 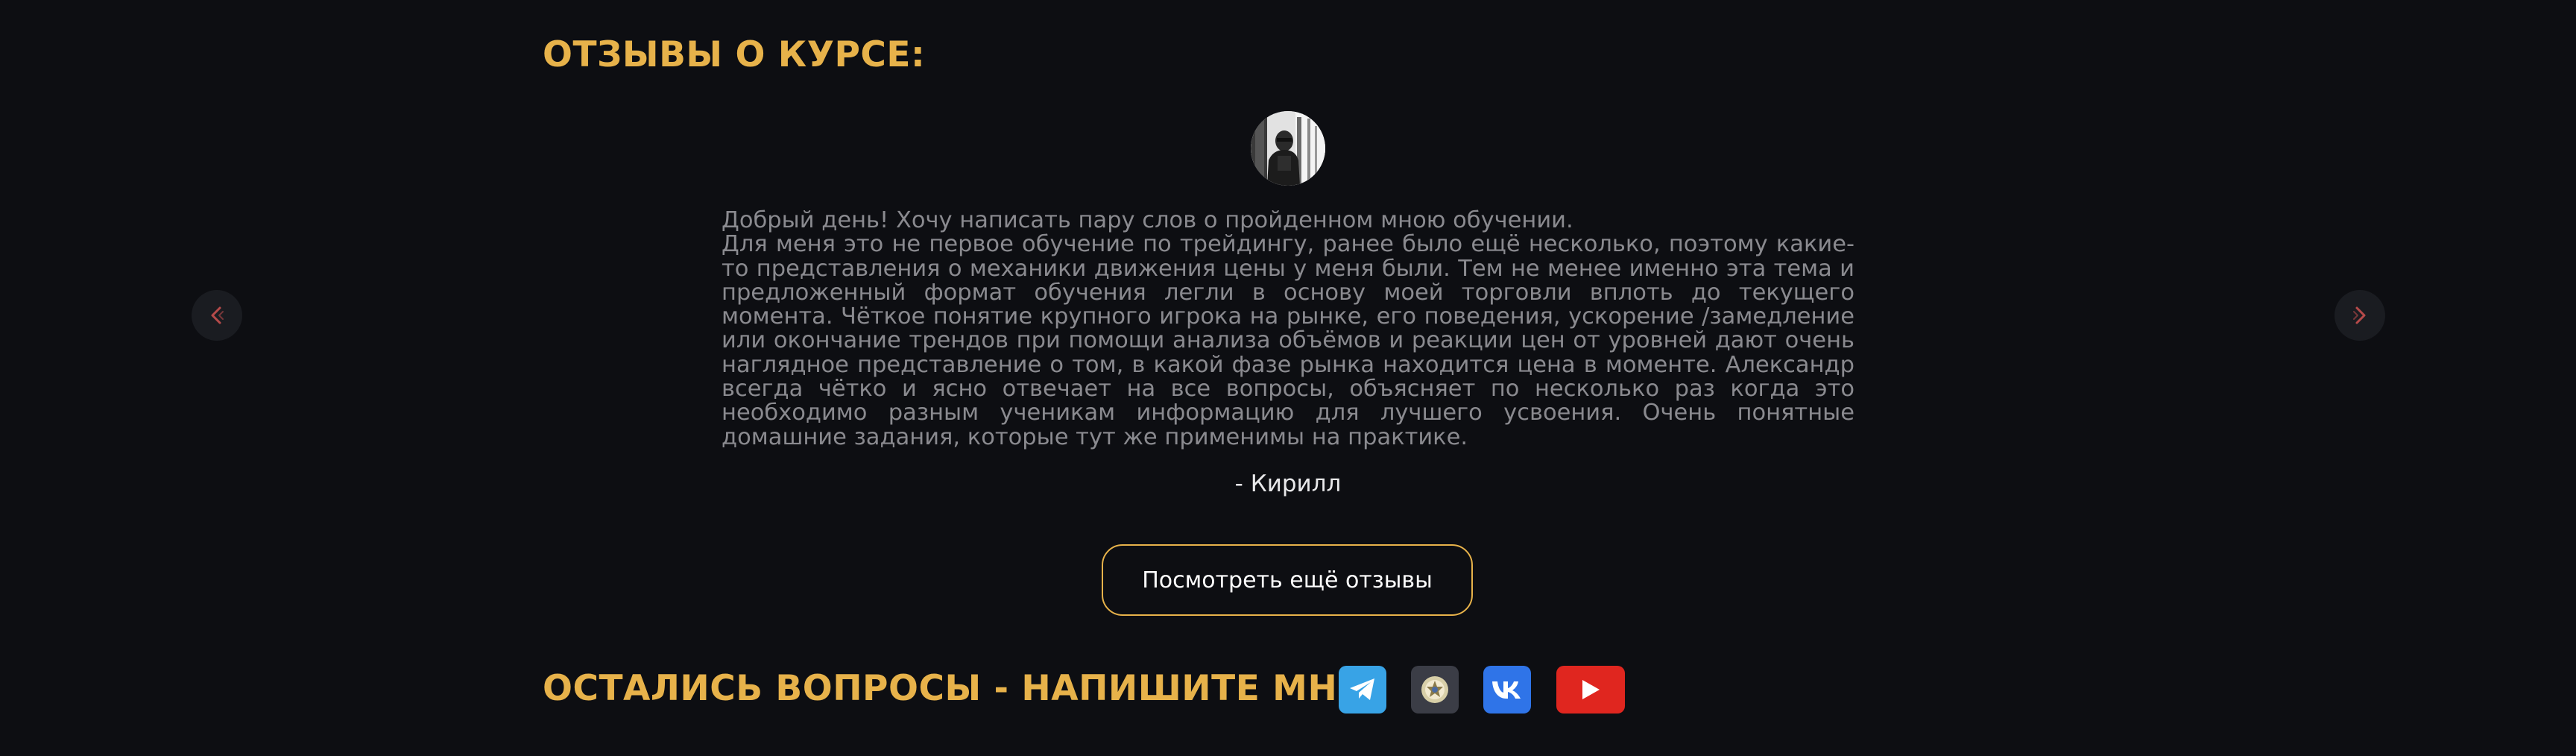 I want to click on next-review-button, so click(x=2359, y=315).